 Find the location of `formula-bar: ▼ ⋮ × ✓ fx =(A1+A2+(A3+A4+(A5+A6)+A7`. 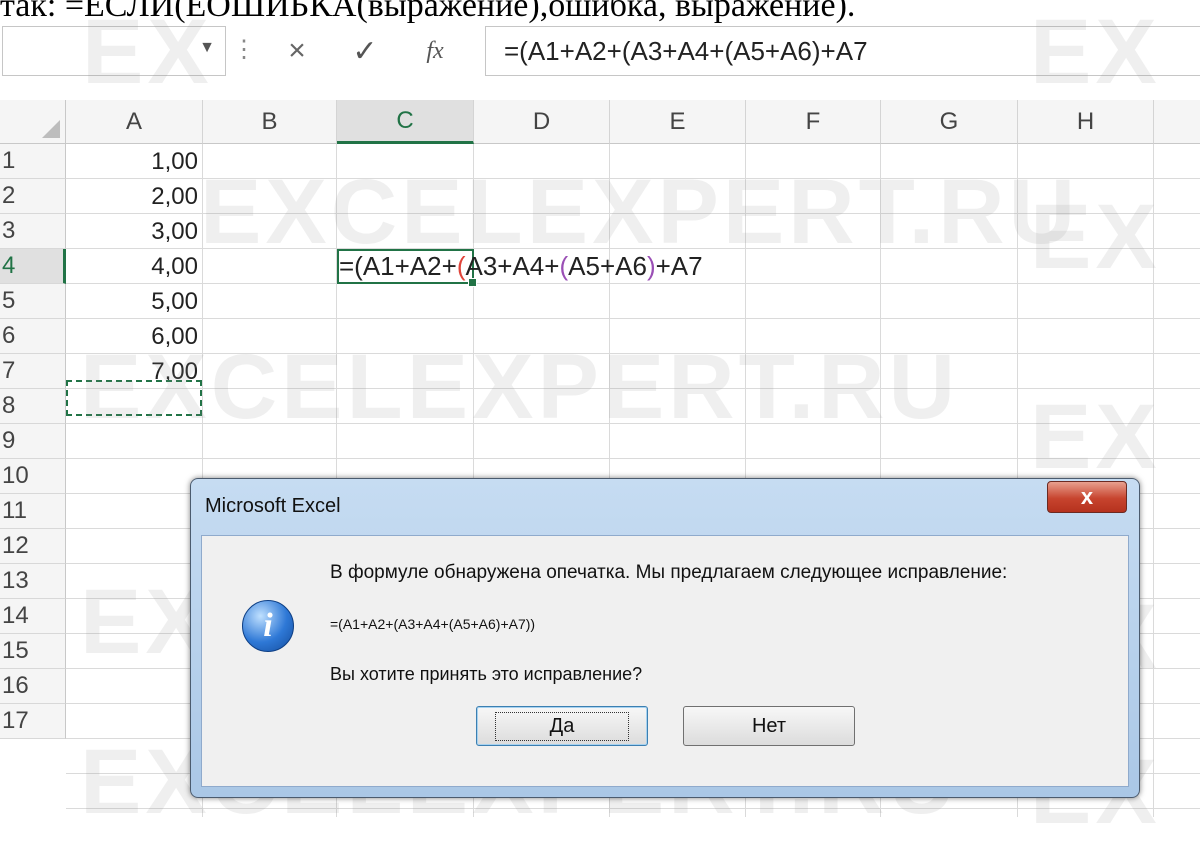

formula-bar: ▼ ⋮ × ✓ fx =(A1+A2+(A3+A4+(A5+A6)+A7 is located at coordinates (600, 54).